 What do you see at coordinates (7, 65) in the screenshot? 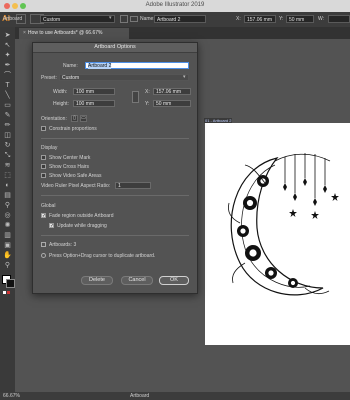
I see `pen-tool-icon: ✒` at bounding box center [7, 65].